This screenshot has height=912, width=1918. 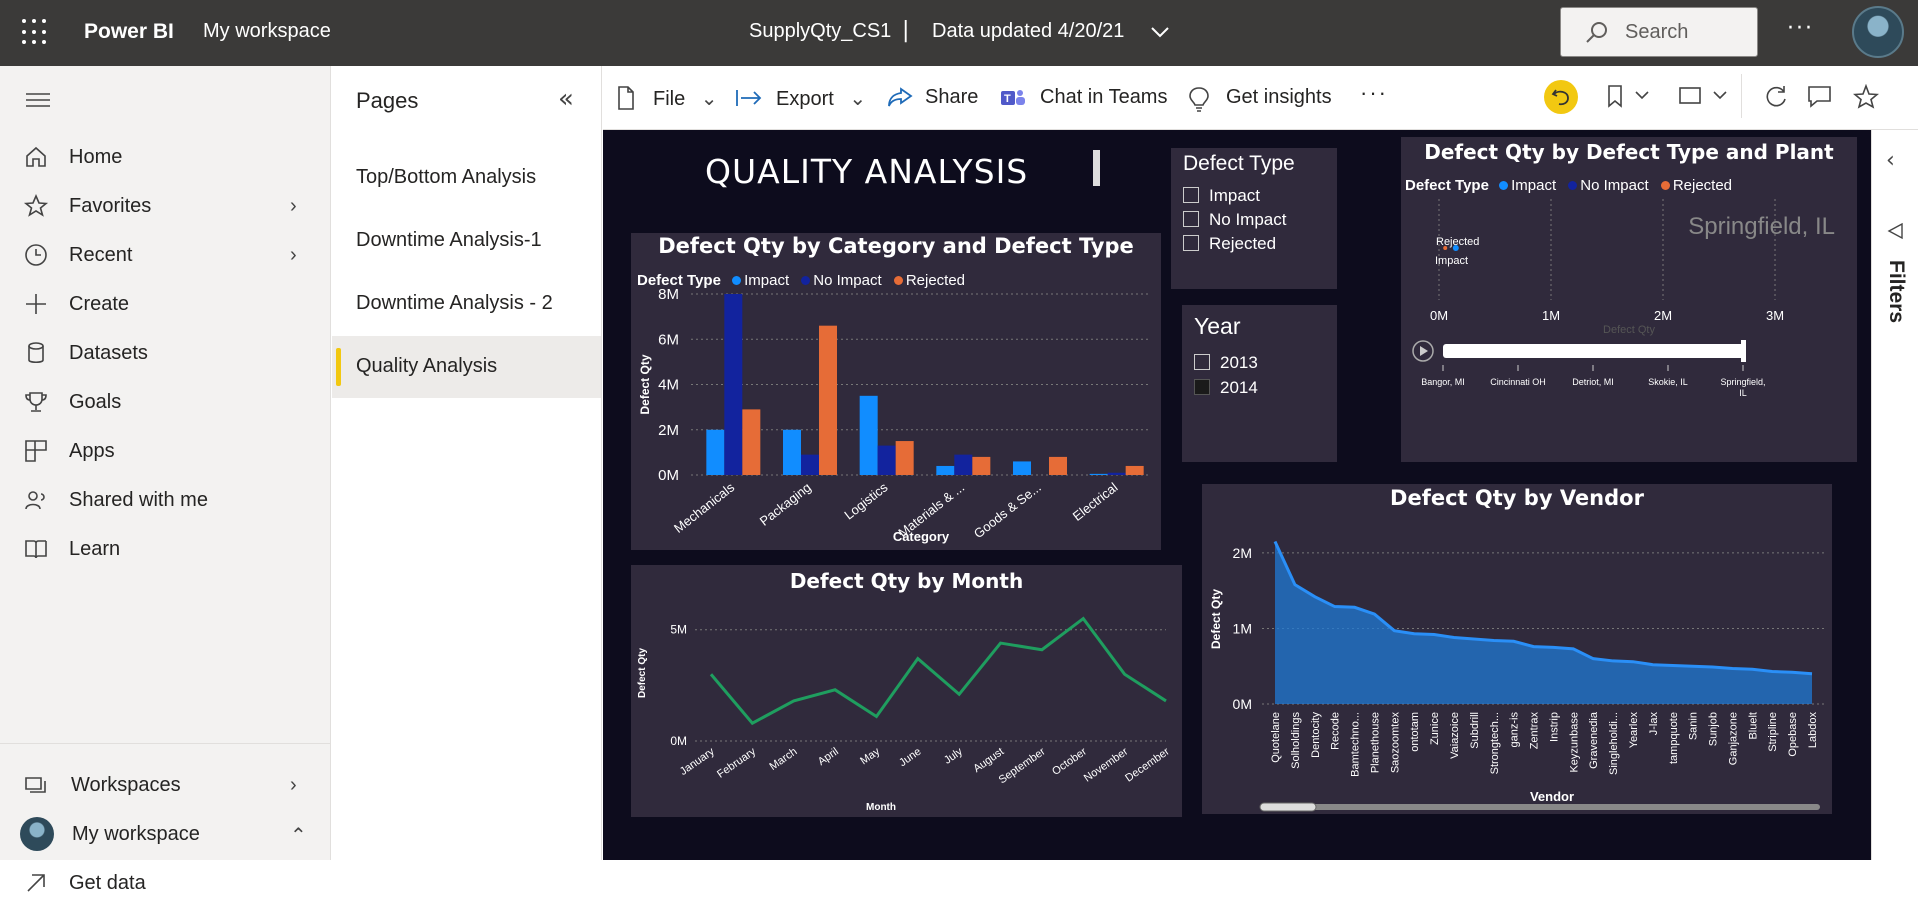 I want to click on slicer-option-2014: 2014, so click(x=1226, y=388).